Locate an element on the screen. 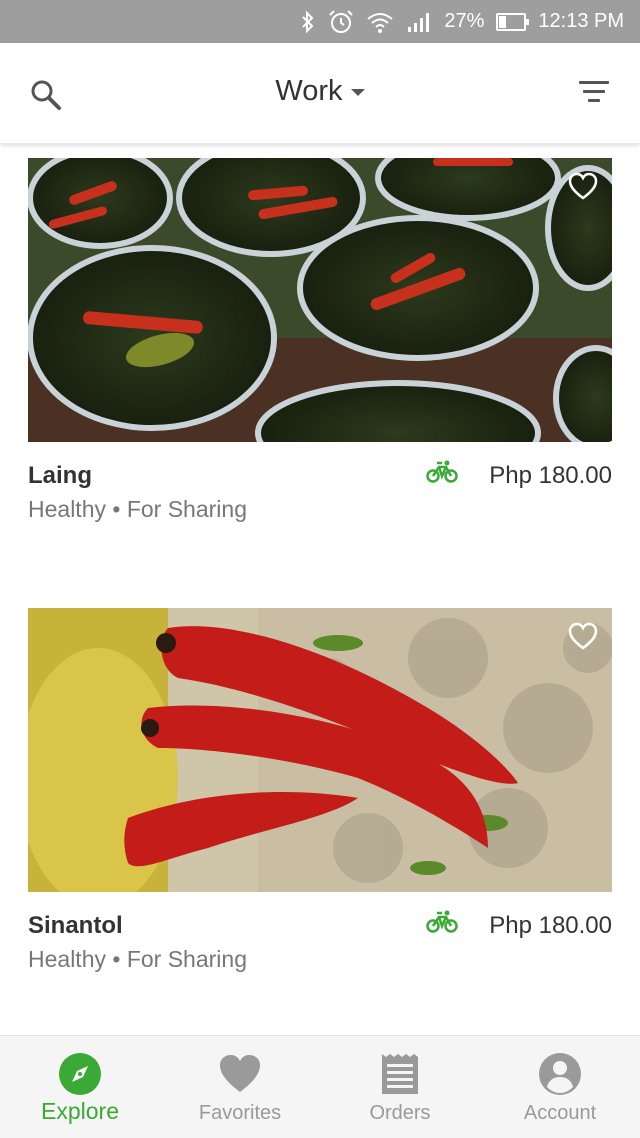 Image resolution: width=640 pixels, height=1138 pixels. compass-icon is located at coordinates (80, 1074).